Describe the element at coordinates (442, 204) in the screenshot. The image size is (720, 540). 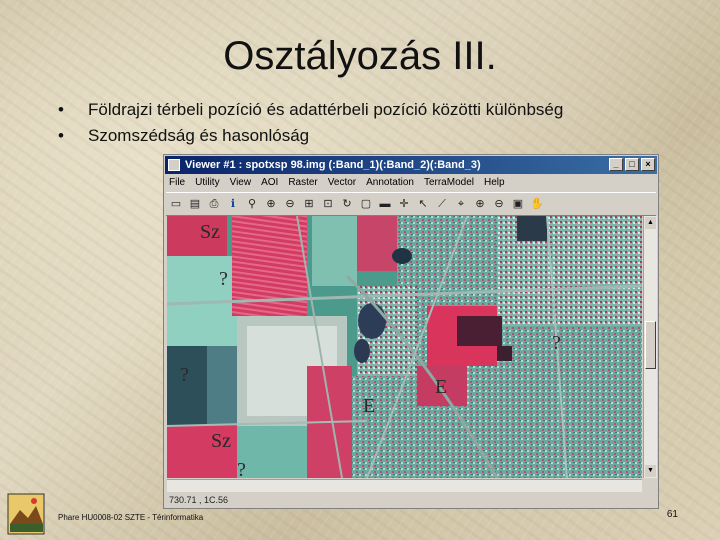
I see `polyline-icon: ⟋` at that location.